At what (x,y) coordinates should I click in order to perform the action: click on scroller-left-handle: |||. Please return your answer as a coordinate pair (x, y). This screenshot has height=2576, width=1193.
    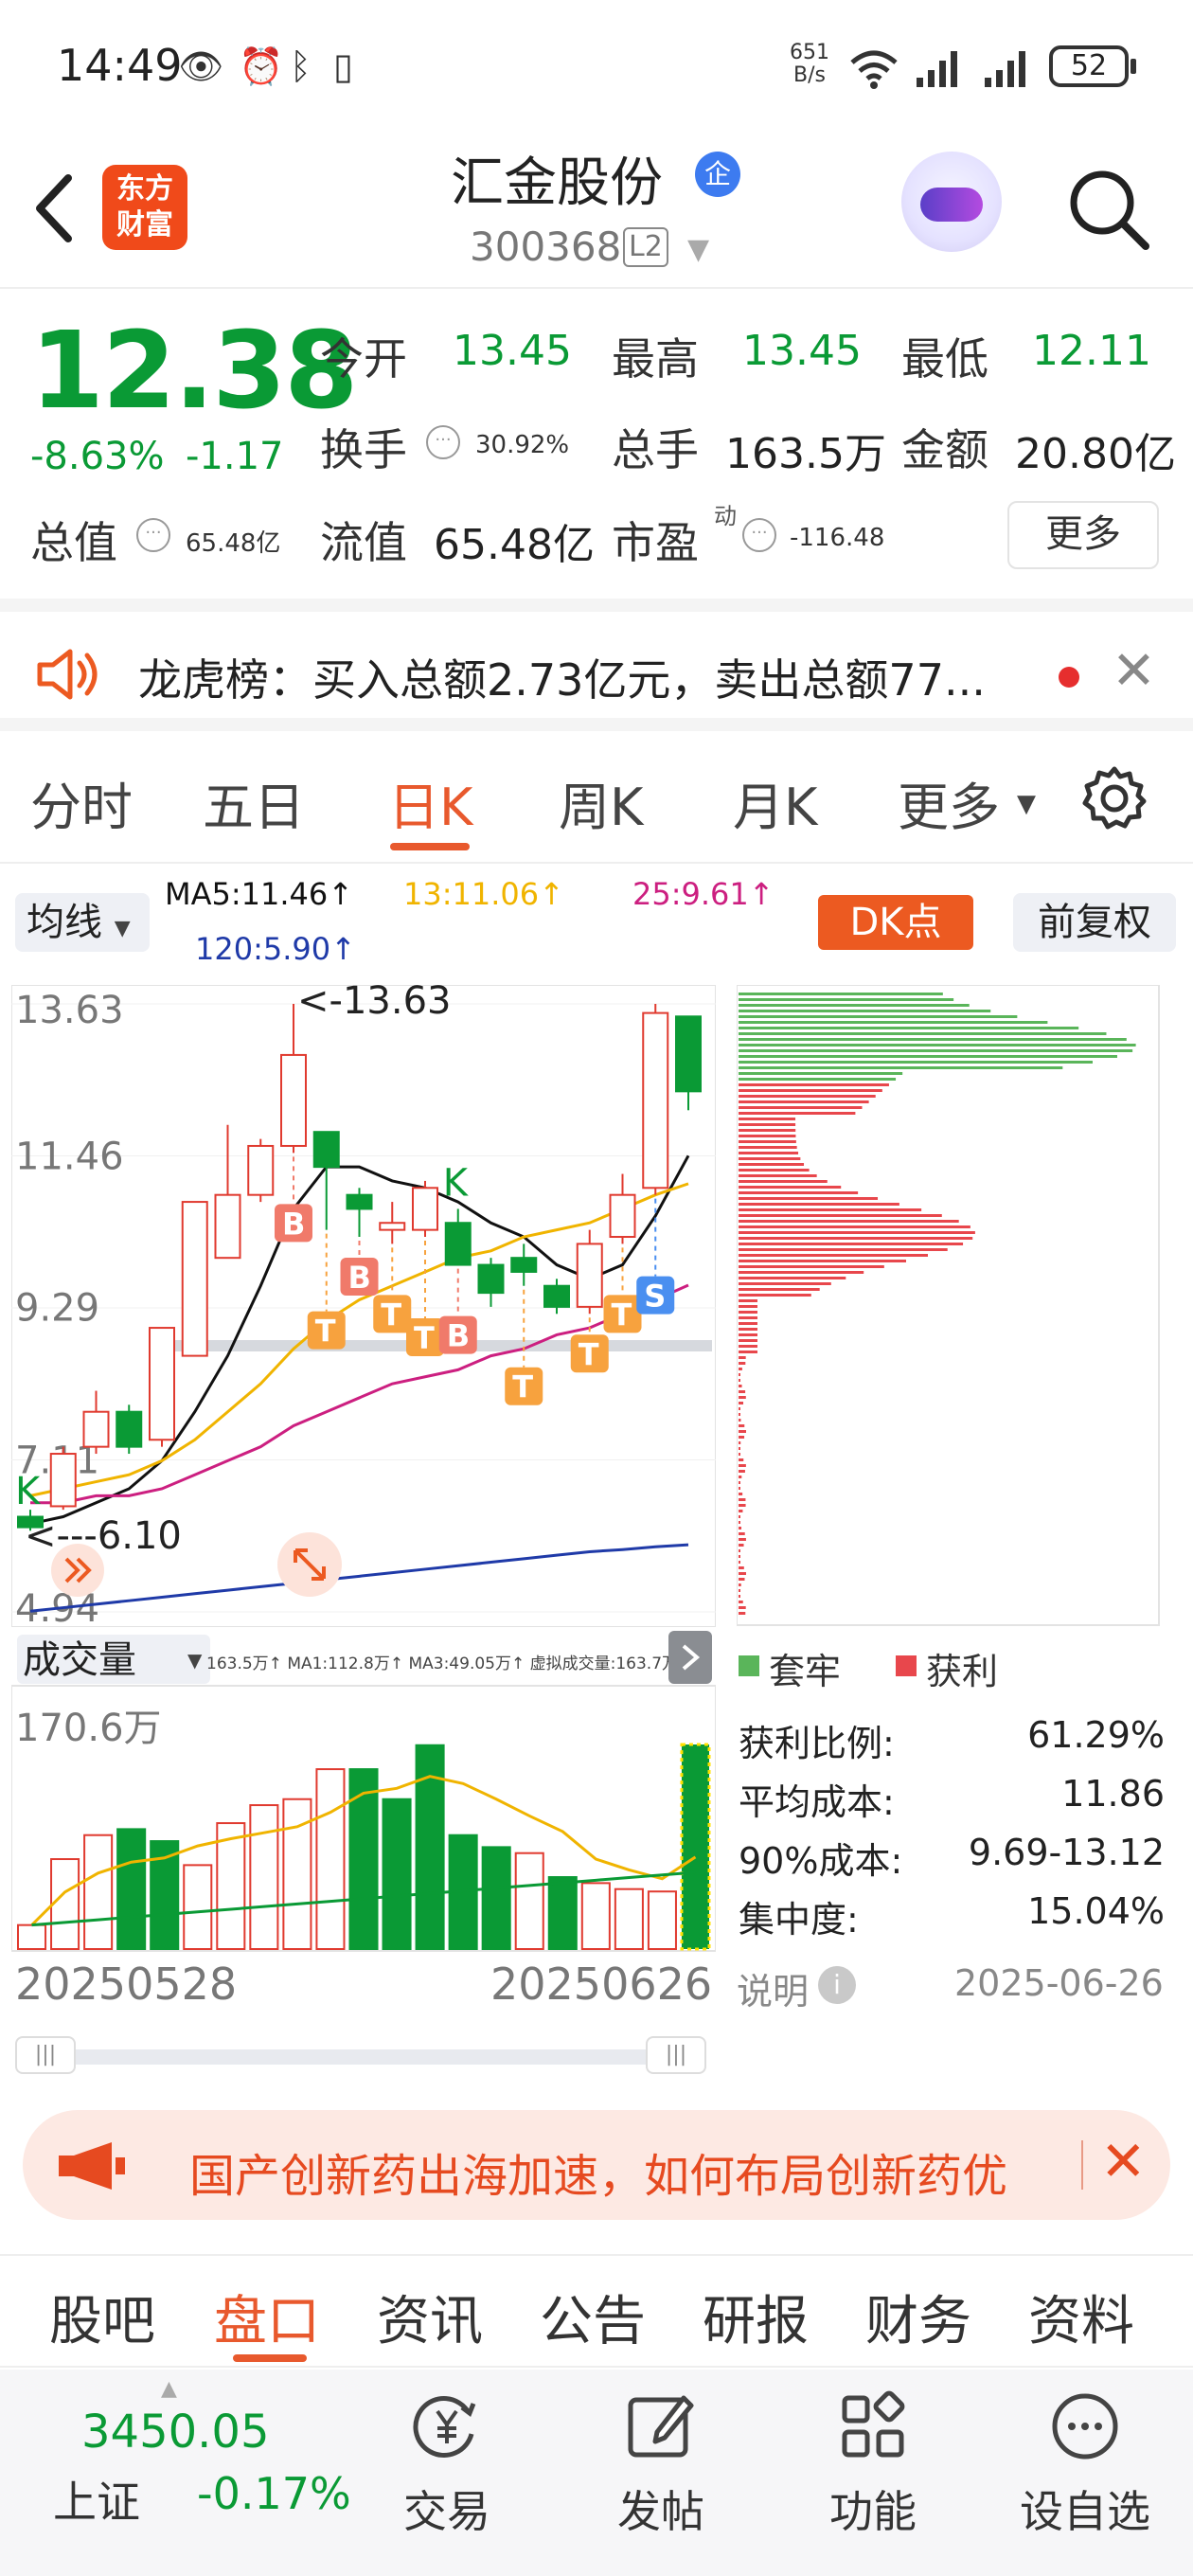
    Looking at the image, I should click on (45, 2055).